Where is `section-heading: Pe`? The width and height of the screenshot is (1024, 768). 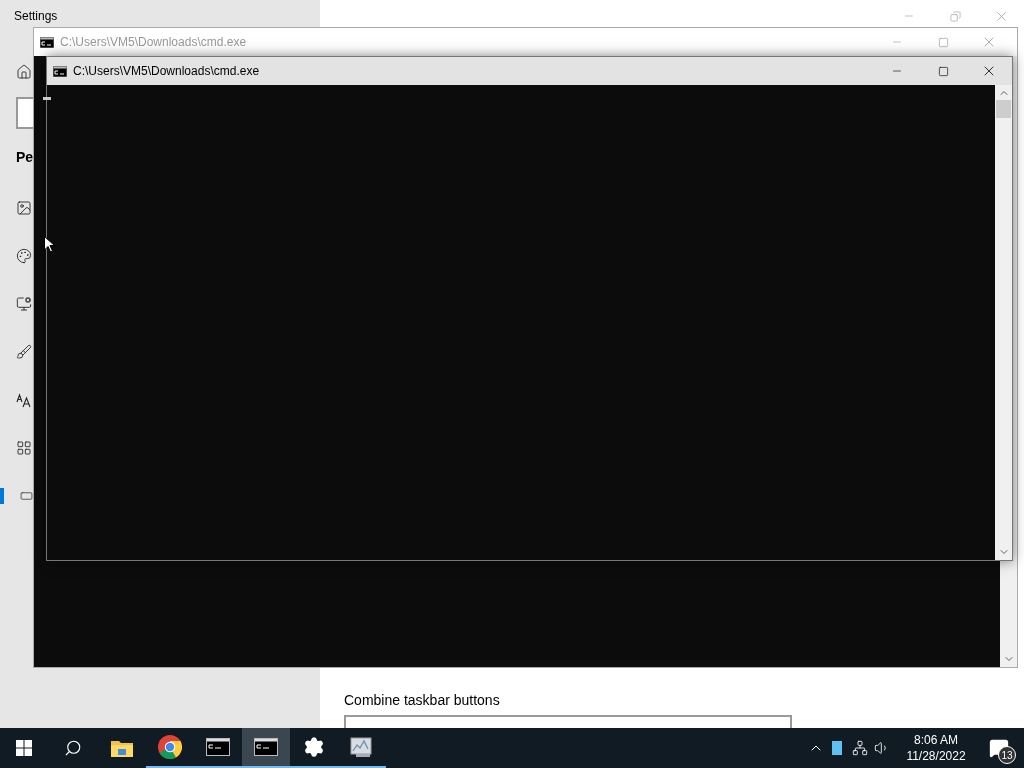
section-heading: Pe is located at coordinates (25, 157).